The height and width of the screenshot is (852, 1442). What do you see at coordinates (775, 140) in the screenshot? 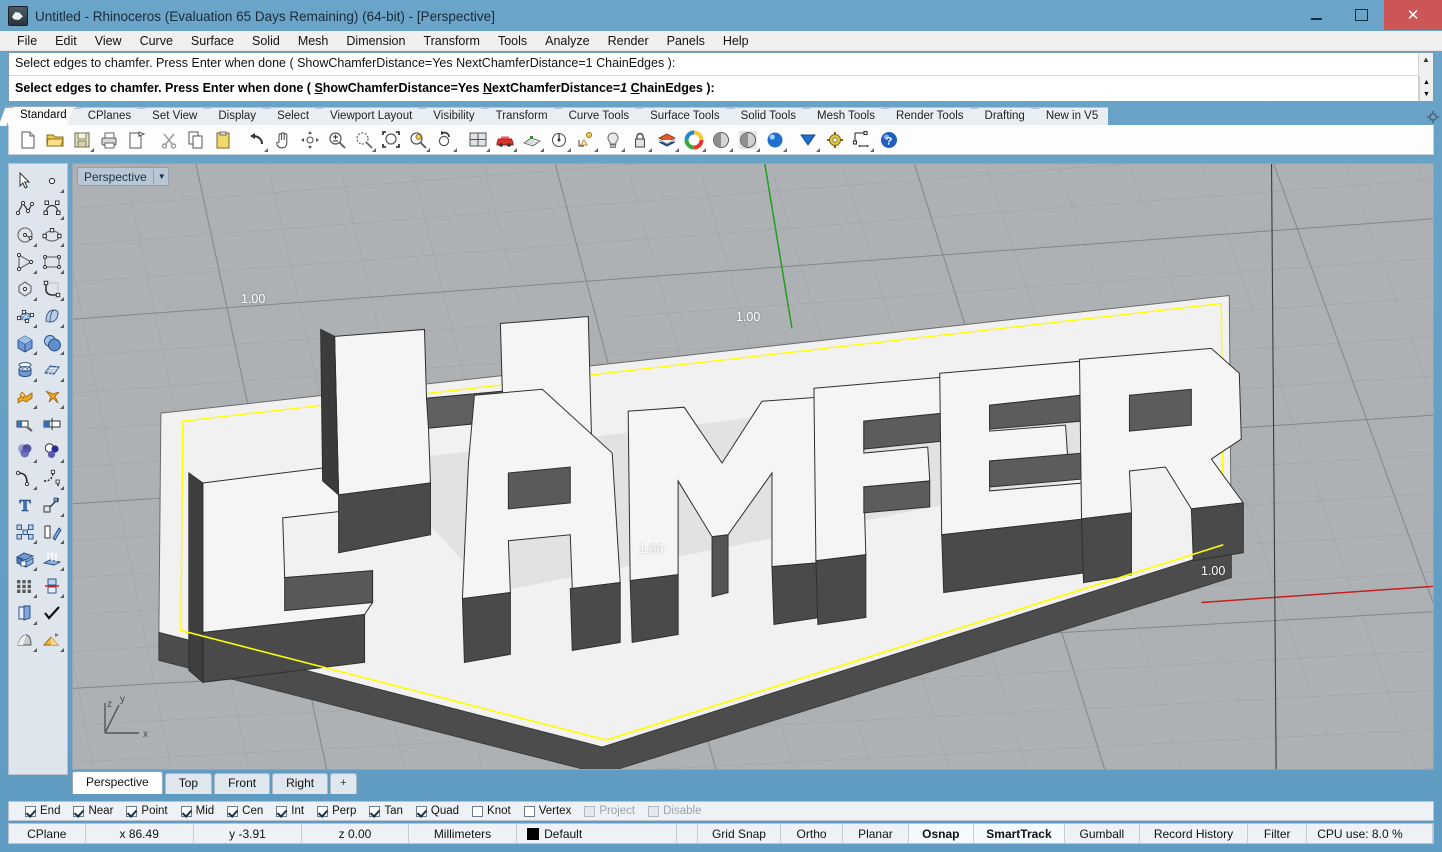
I see `rendered-sphere-icon` at bounding box center [775, 140].